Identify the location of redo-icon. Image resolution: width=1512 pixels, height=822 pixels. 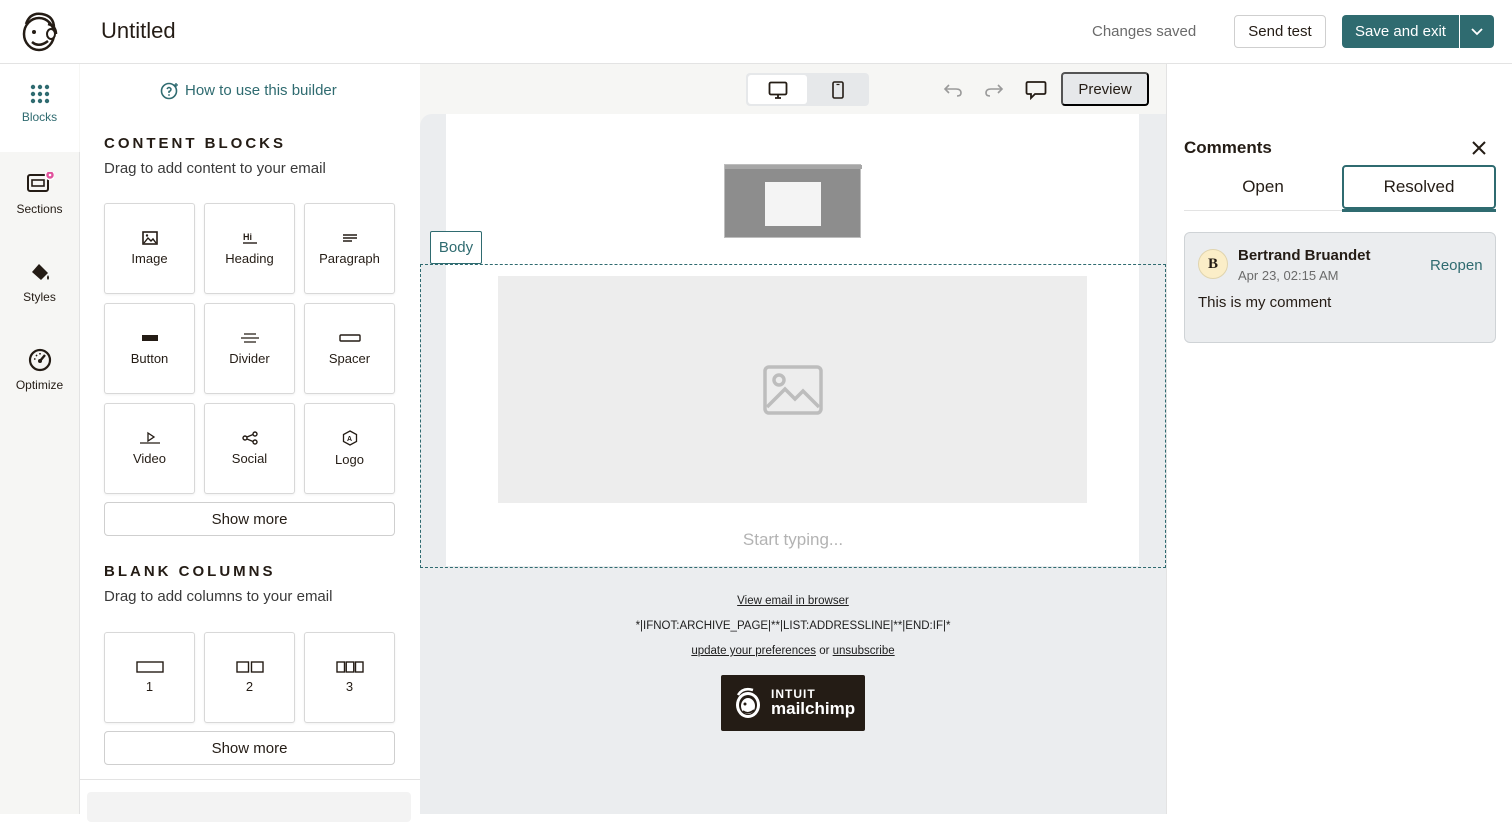
(994, 90).